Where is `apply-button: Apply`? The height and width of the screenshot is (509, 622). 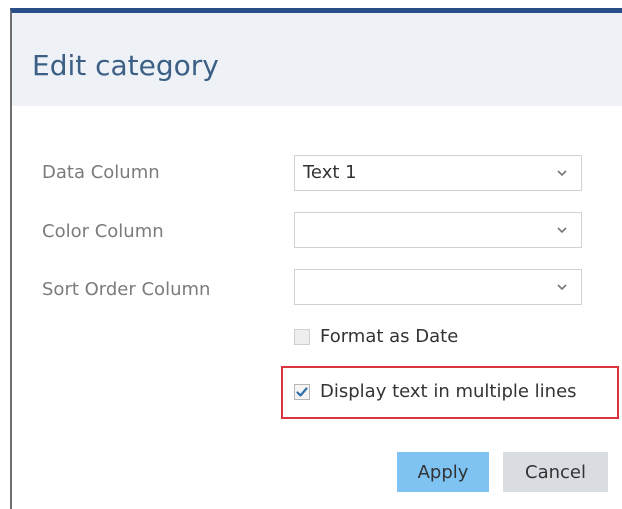
apply-button: Apply is located at coordinates (443, 472).